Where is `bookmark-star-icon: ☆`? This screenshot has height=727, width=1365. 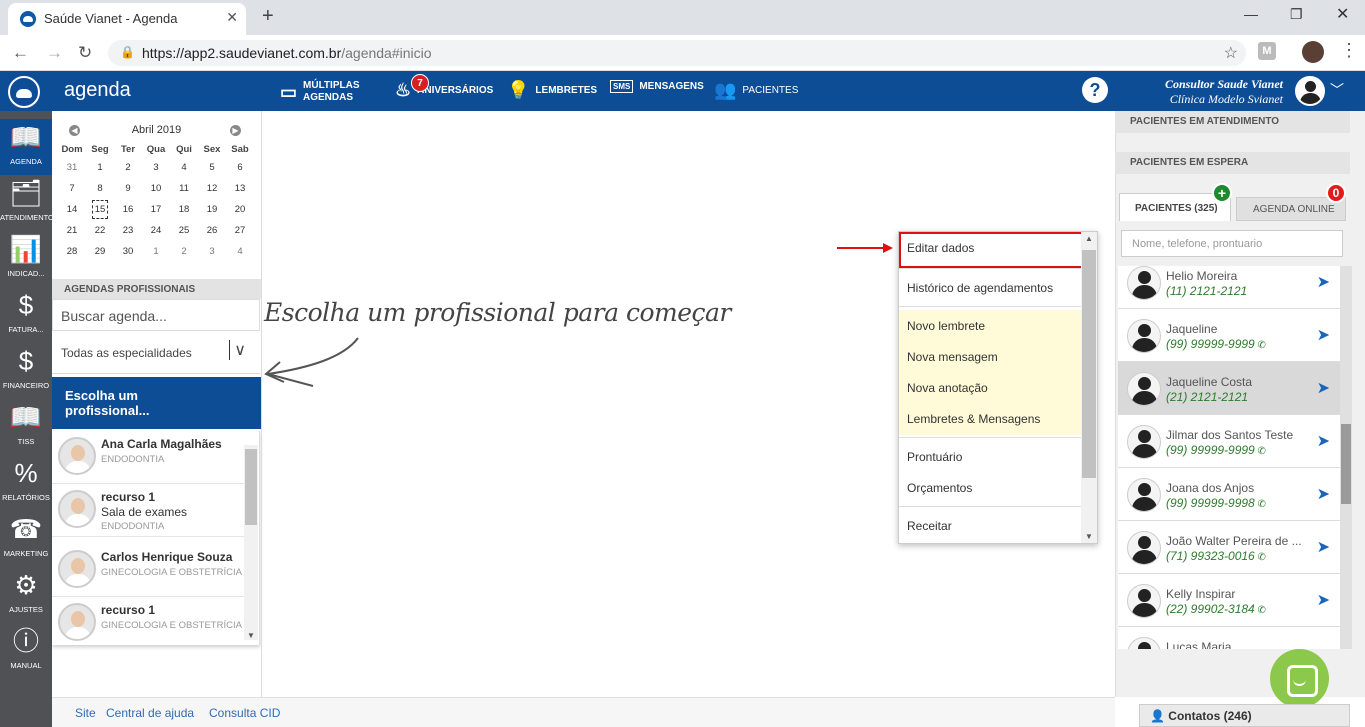
bookmark-star-icon: ☆ is located at coordinates (1231, 53).